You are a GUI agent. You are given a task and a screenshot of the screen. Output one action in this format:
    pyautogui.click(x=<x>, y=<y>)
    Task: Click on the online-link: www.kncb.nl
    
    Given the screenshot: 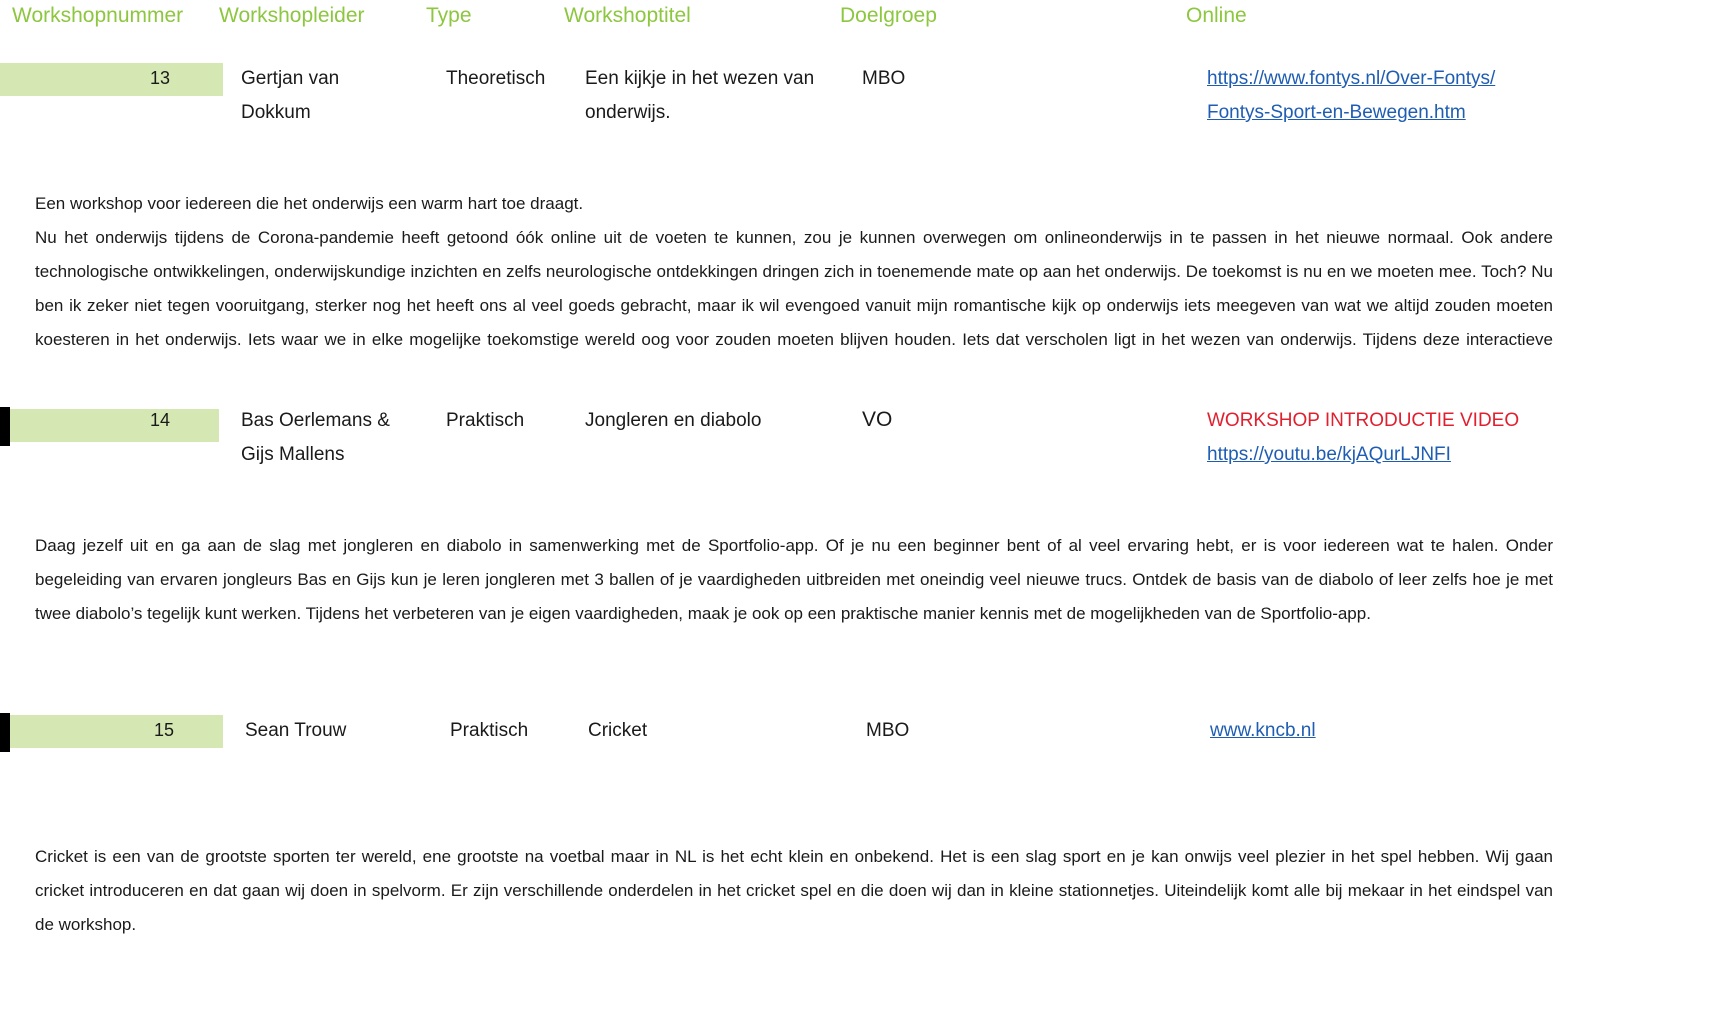 What is the action you would take?
    pyautogui.click(x=1263, y=731)
    